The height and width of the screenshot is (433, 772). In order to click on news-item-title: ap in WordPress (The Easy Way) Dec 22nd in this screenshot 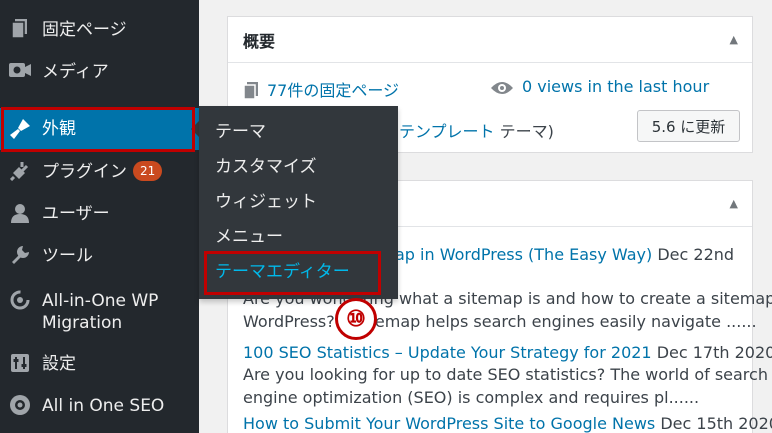, I will do `click(565, 254)`.